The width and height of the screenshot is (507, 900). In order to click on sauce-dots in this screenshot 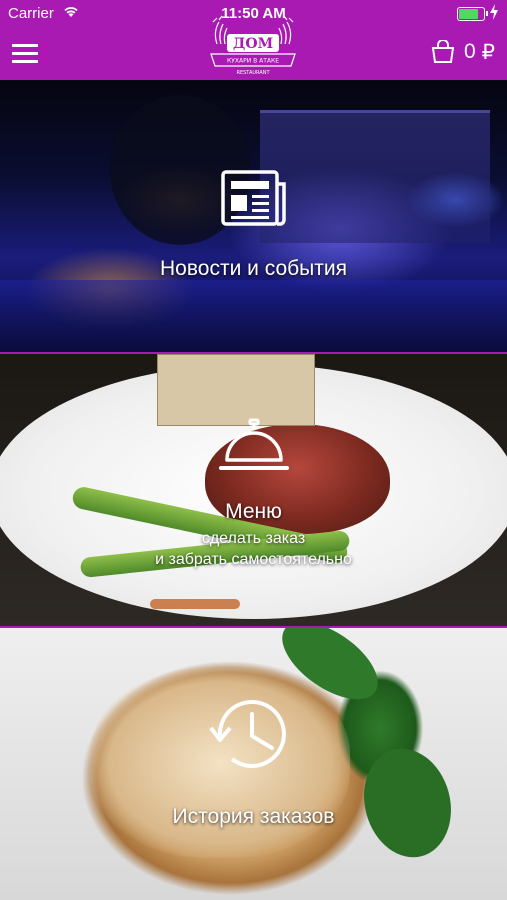, I will do `click(195, 604)`.